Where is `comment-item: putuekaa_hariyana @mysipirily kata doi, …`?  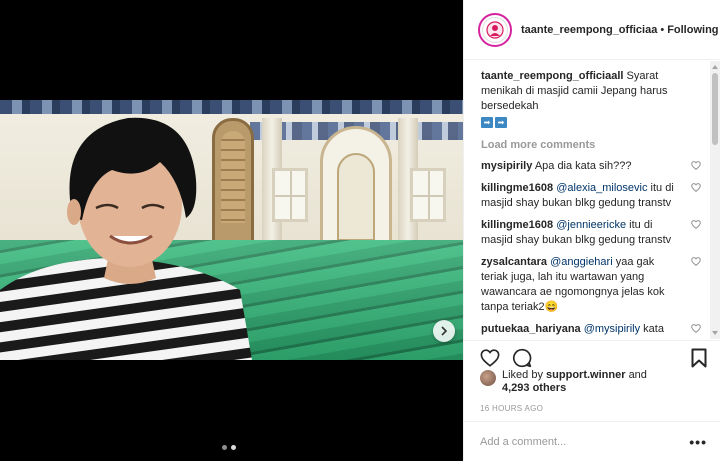
comment-item: putuekaa_hariyana @mysipirily kata doi, … is located at coordinates (595, 330).